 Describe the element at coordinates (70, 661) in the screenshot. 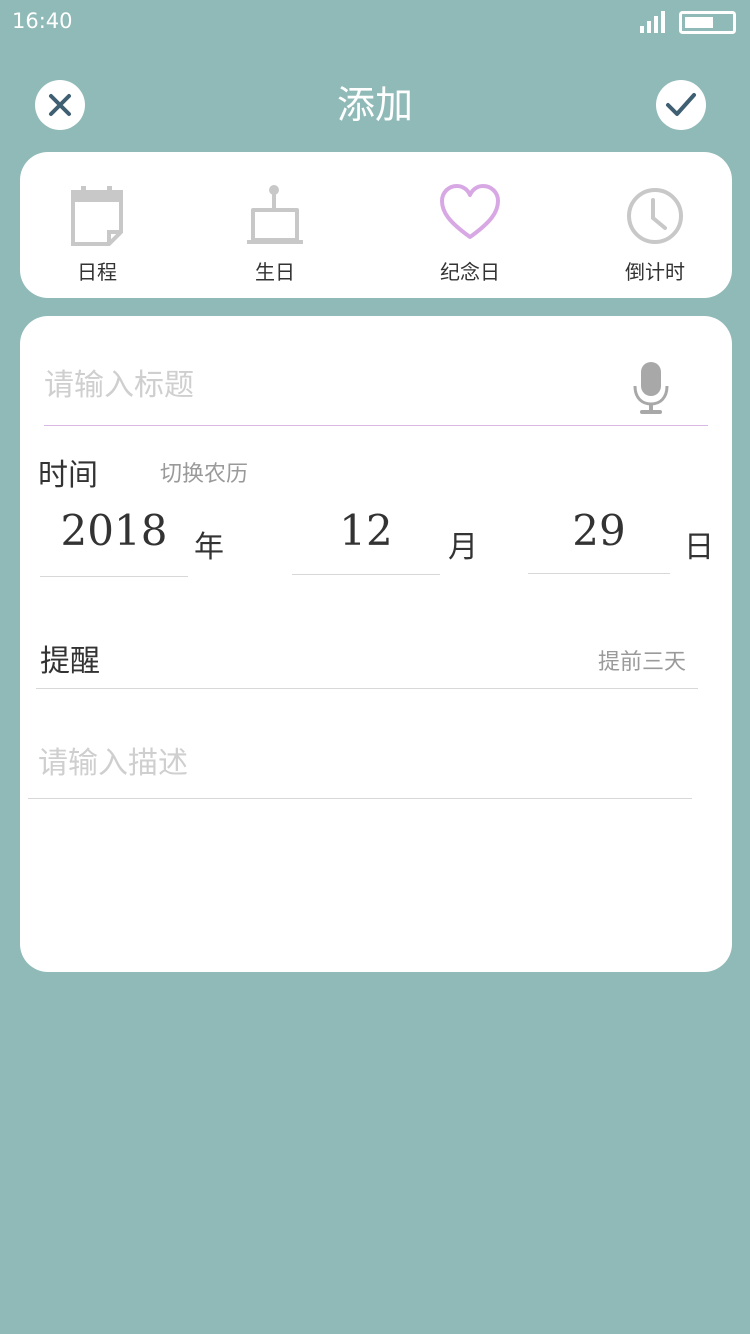

I see `remind-label: 提醒` at that location.